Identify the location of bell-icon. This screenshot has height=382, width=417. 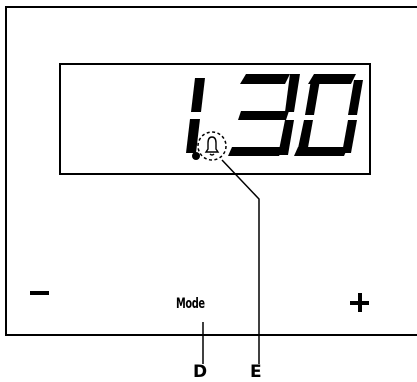
(212, 146).